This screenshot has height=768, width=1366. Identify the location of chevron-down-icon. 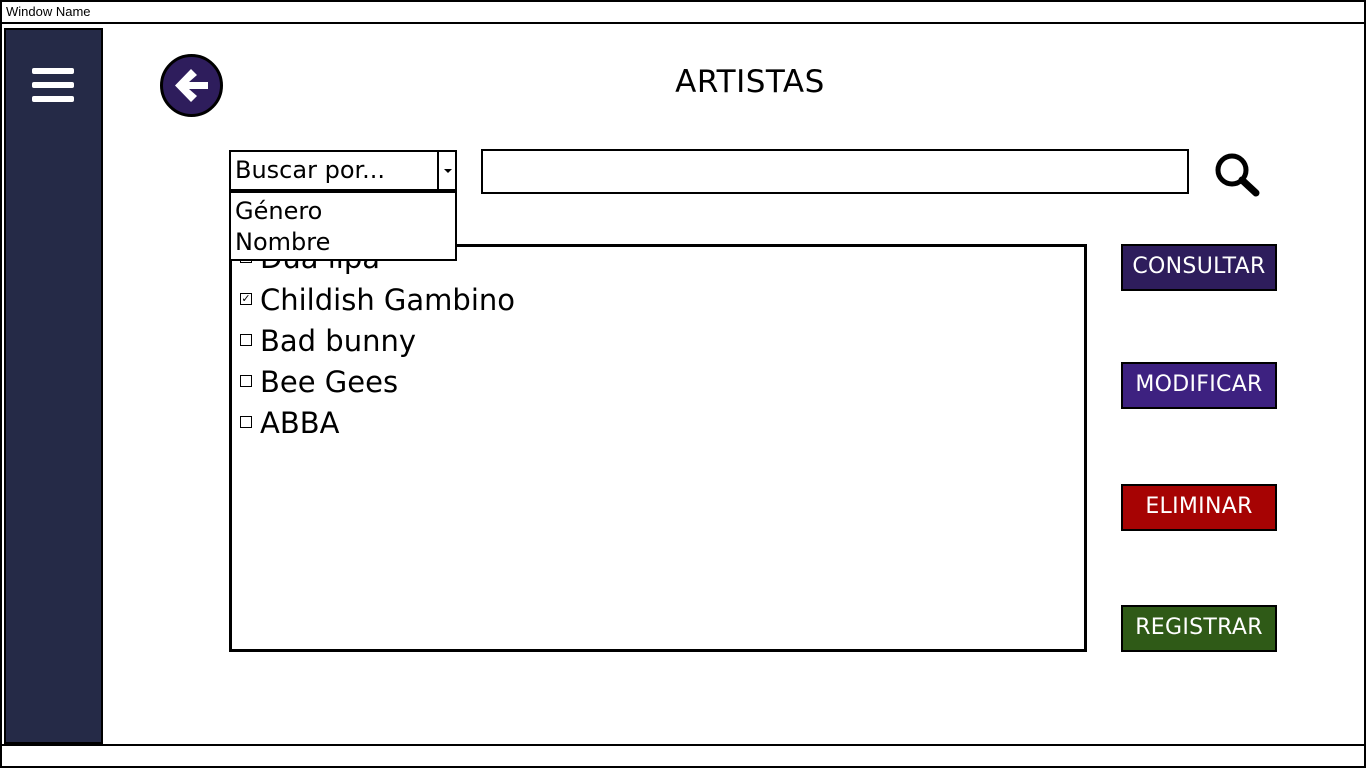
(446, 170).